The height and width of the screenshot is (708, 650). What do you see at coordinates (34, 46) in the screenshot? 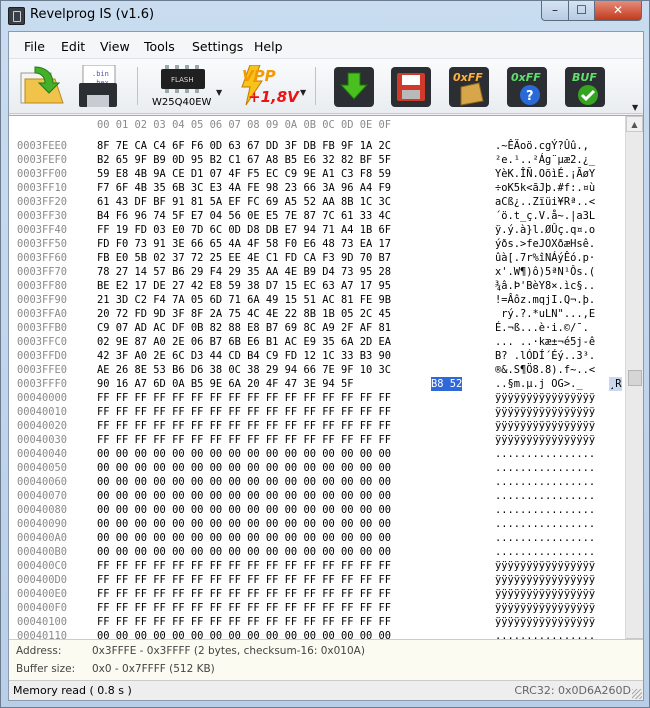
I see `menu-file: File` at bounding box center [34, 46].